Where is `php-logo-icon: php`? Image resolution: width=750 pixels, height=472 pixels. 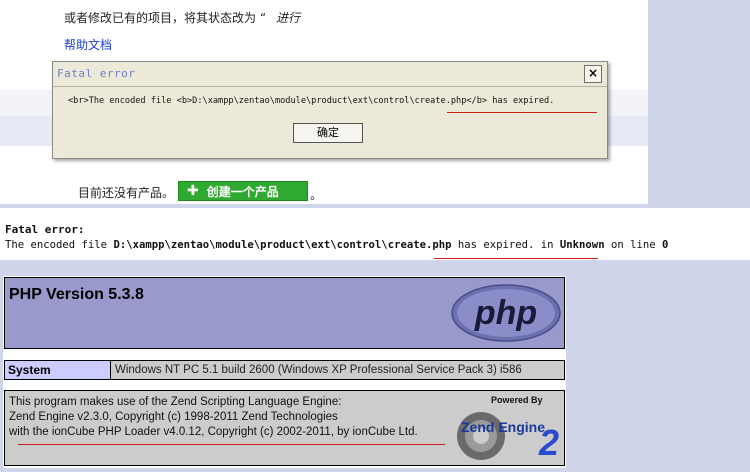 php-logo-icon: php is located at coordinates (506, 313).